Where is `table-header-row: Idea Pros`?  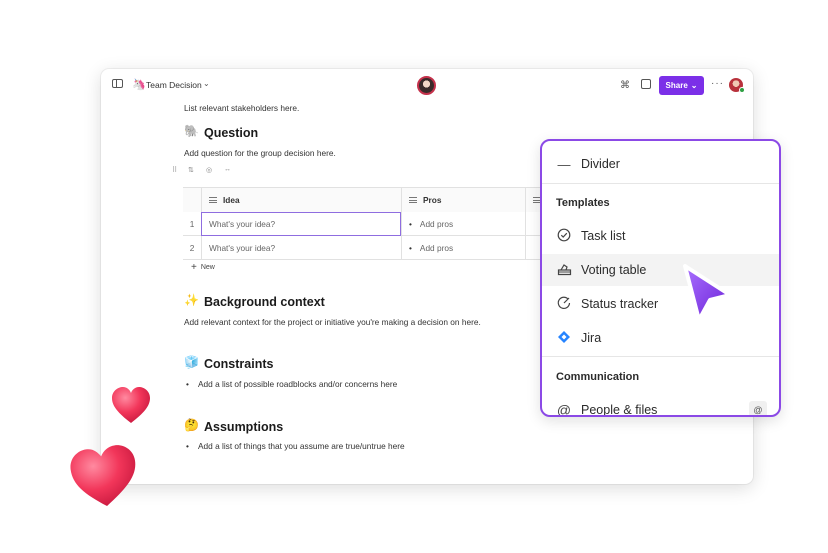 table-header-row: Idea Pros is located at coordinates (368, 200).